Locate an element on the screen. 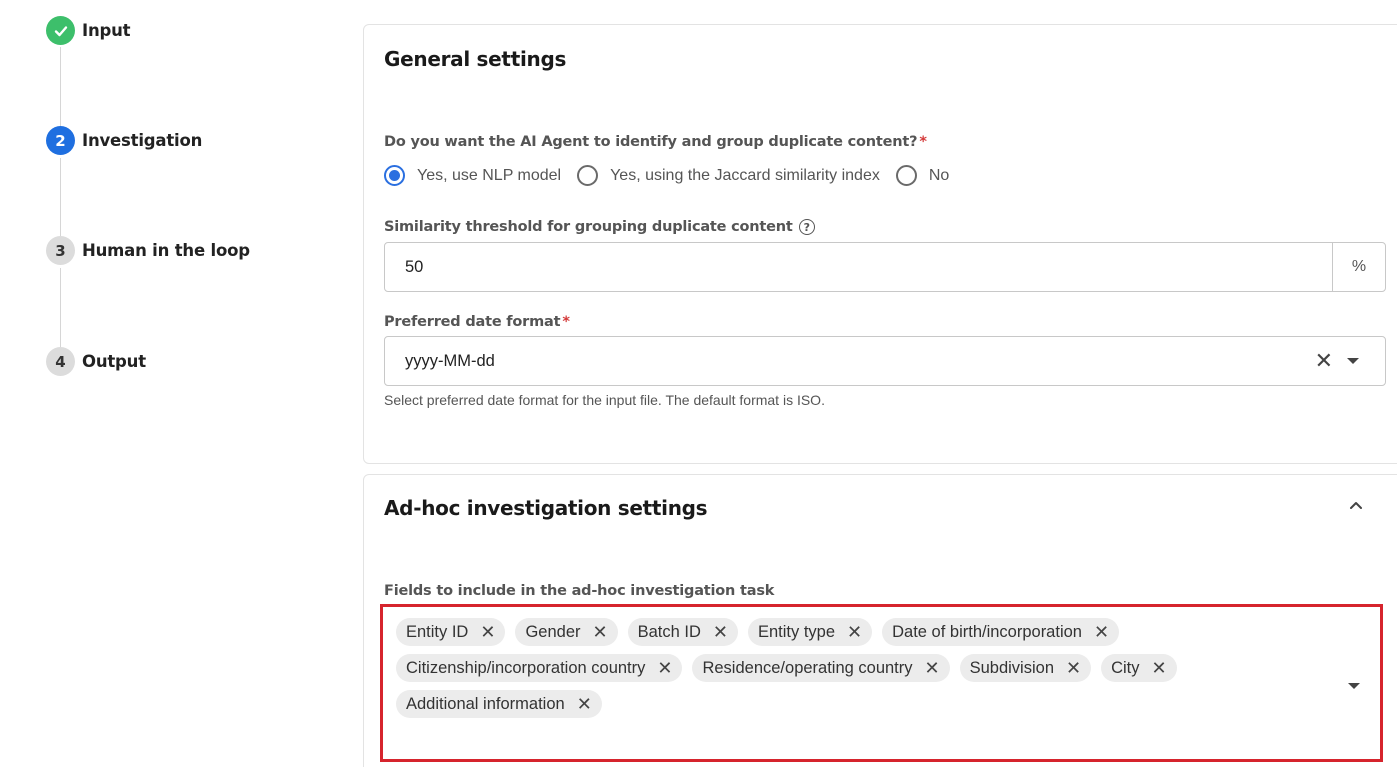  date-format-label-text: Preferred date format is located at coordinates (472, 322).